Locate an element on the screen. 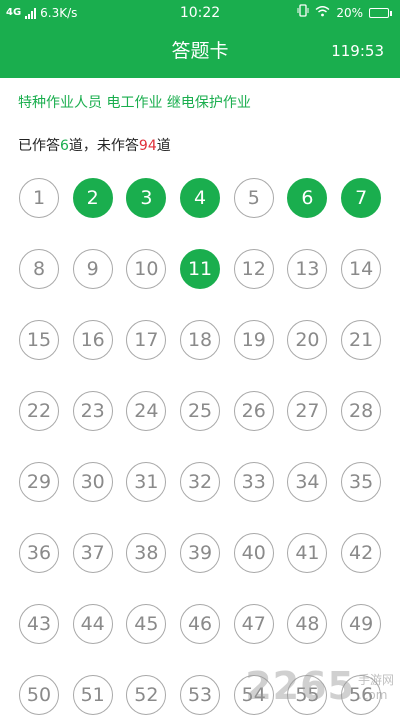  question-button-1: 1 is located at coordinates (39, 198).